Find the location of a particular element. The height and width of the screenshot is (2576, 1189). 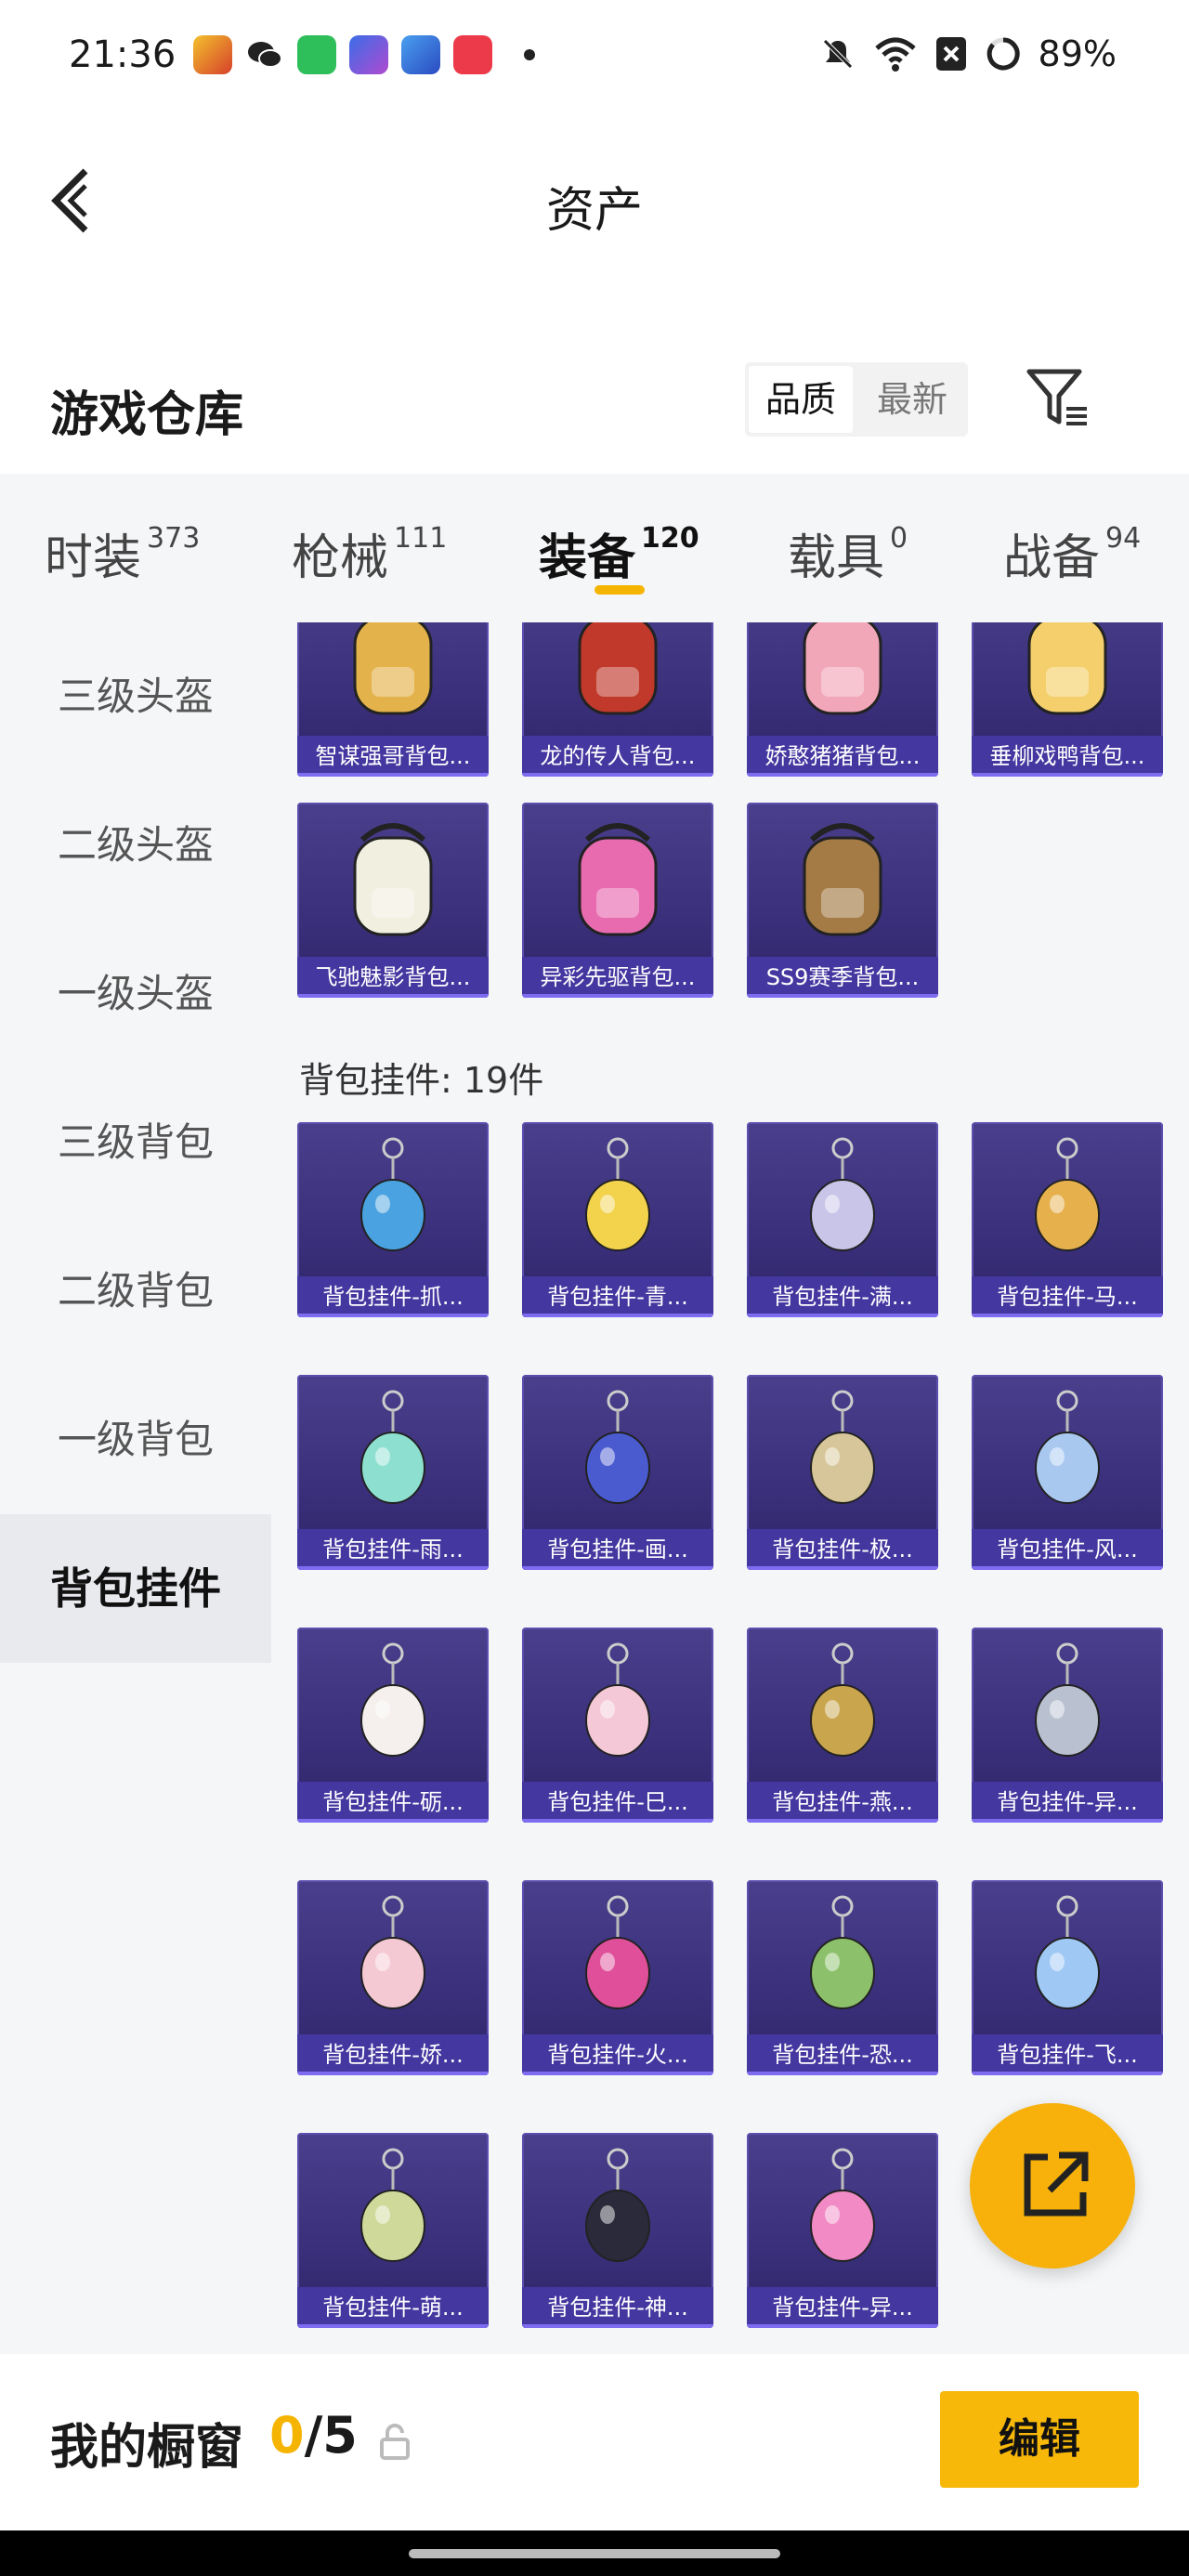

category-tabs: 时装 373 枪械 111 装备 120 载具 0 战备 94 is located at coordinates (594, 548).